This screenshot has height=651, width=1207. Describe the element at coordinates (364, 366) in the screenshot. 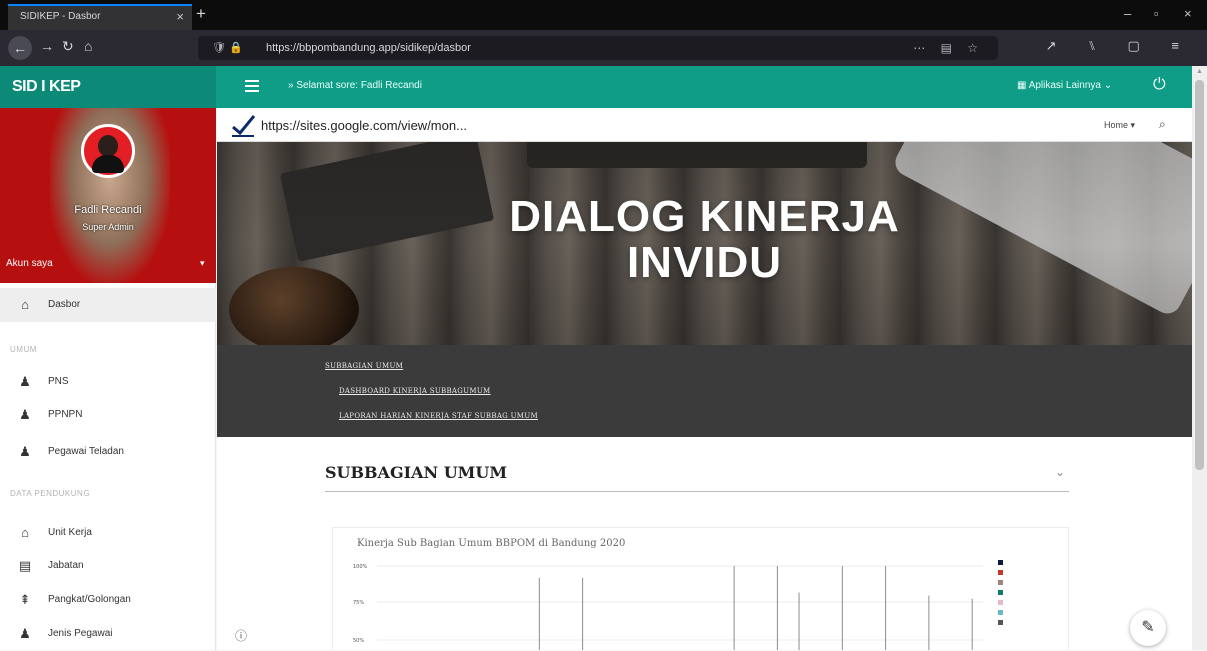

I see `link-subbagian-umum: SUBBAGIAN UMUM` at that location.